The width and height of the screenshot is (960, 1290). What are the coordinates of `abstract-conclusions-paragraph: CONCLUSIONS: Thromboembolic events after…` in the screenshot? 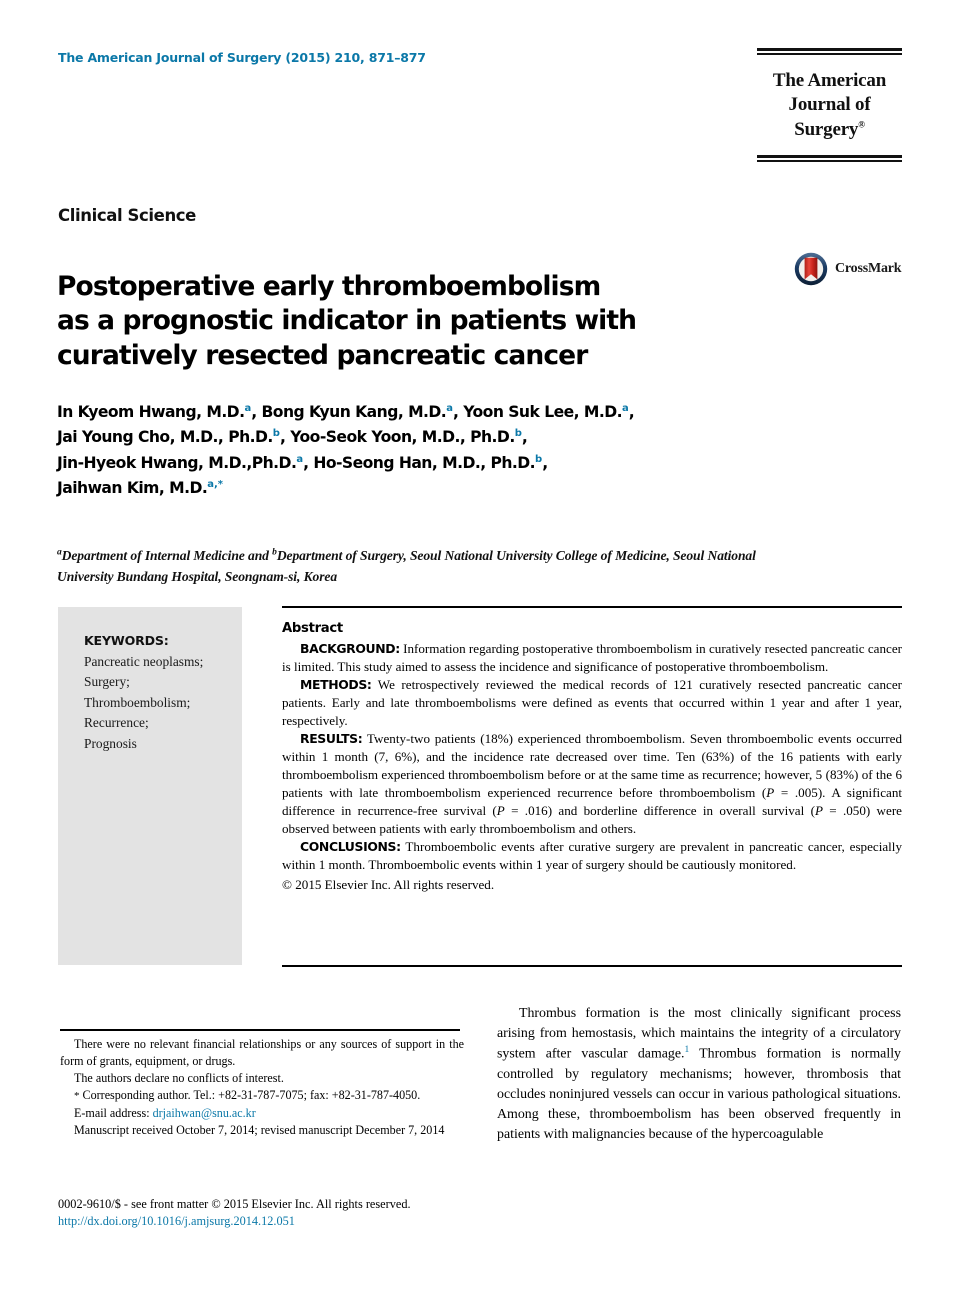 It's located at (592, 856).